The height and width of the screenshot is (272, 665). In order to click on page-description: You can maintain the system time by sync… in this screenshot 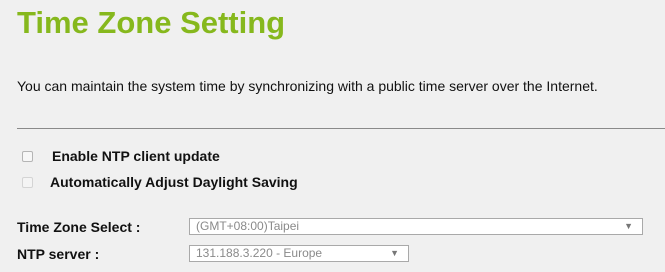, I will do `click(307, 86)`.